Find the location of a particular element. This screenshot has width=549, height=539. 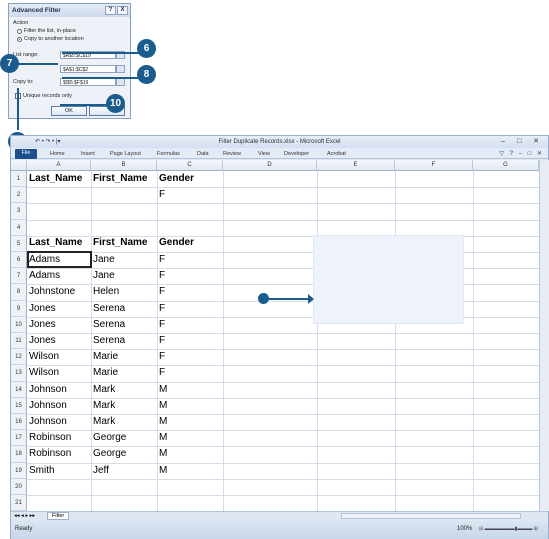

copy-to-field: $I$5:$F$19 is located at coordinates (88, 82).